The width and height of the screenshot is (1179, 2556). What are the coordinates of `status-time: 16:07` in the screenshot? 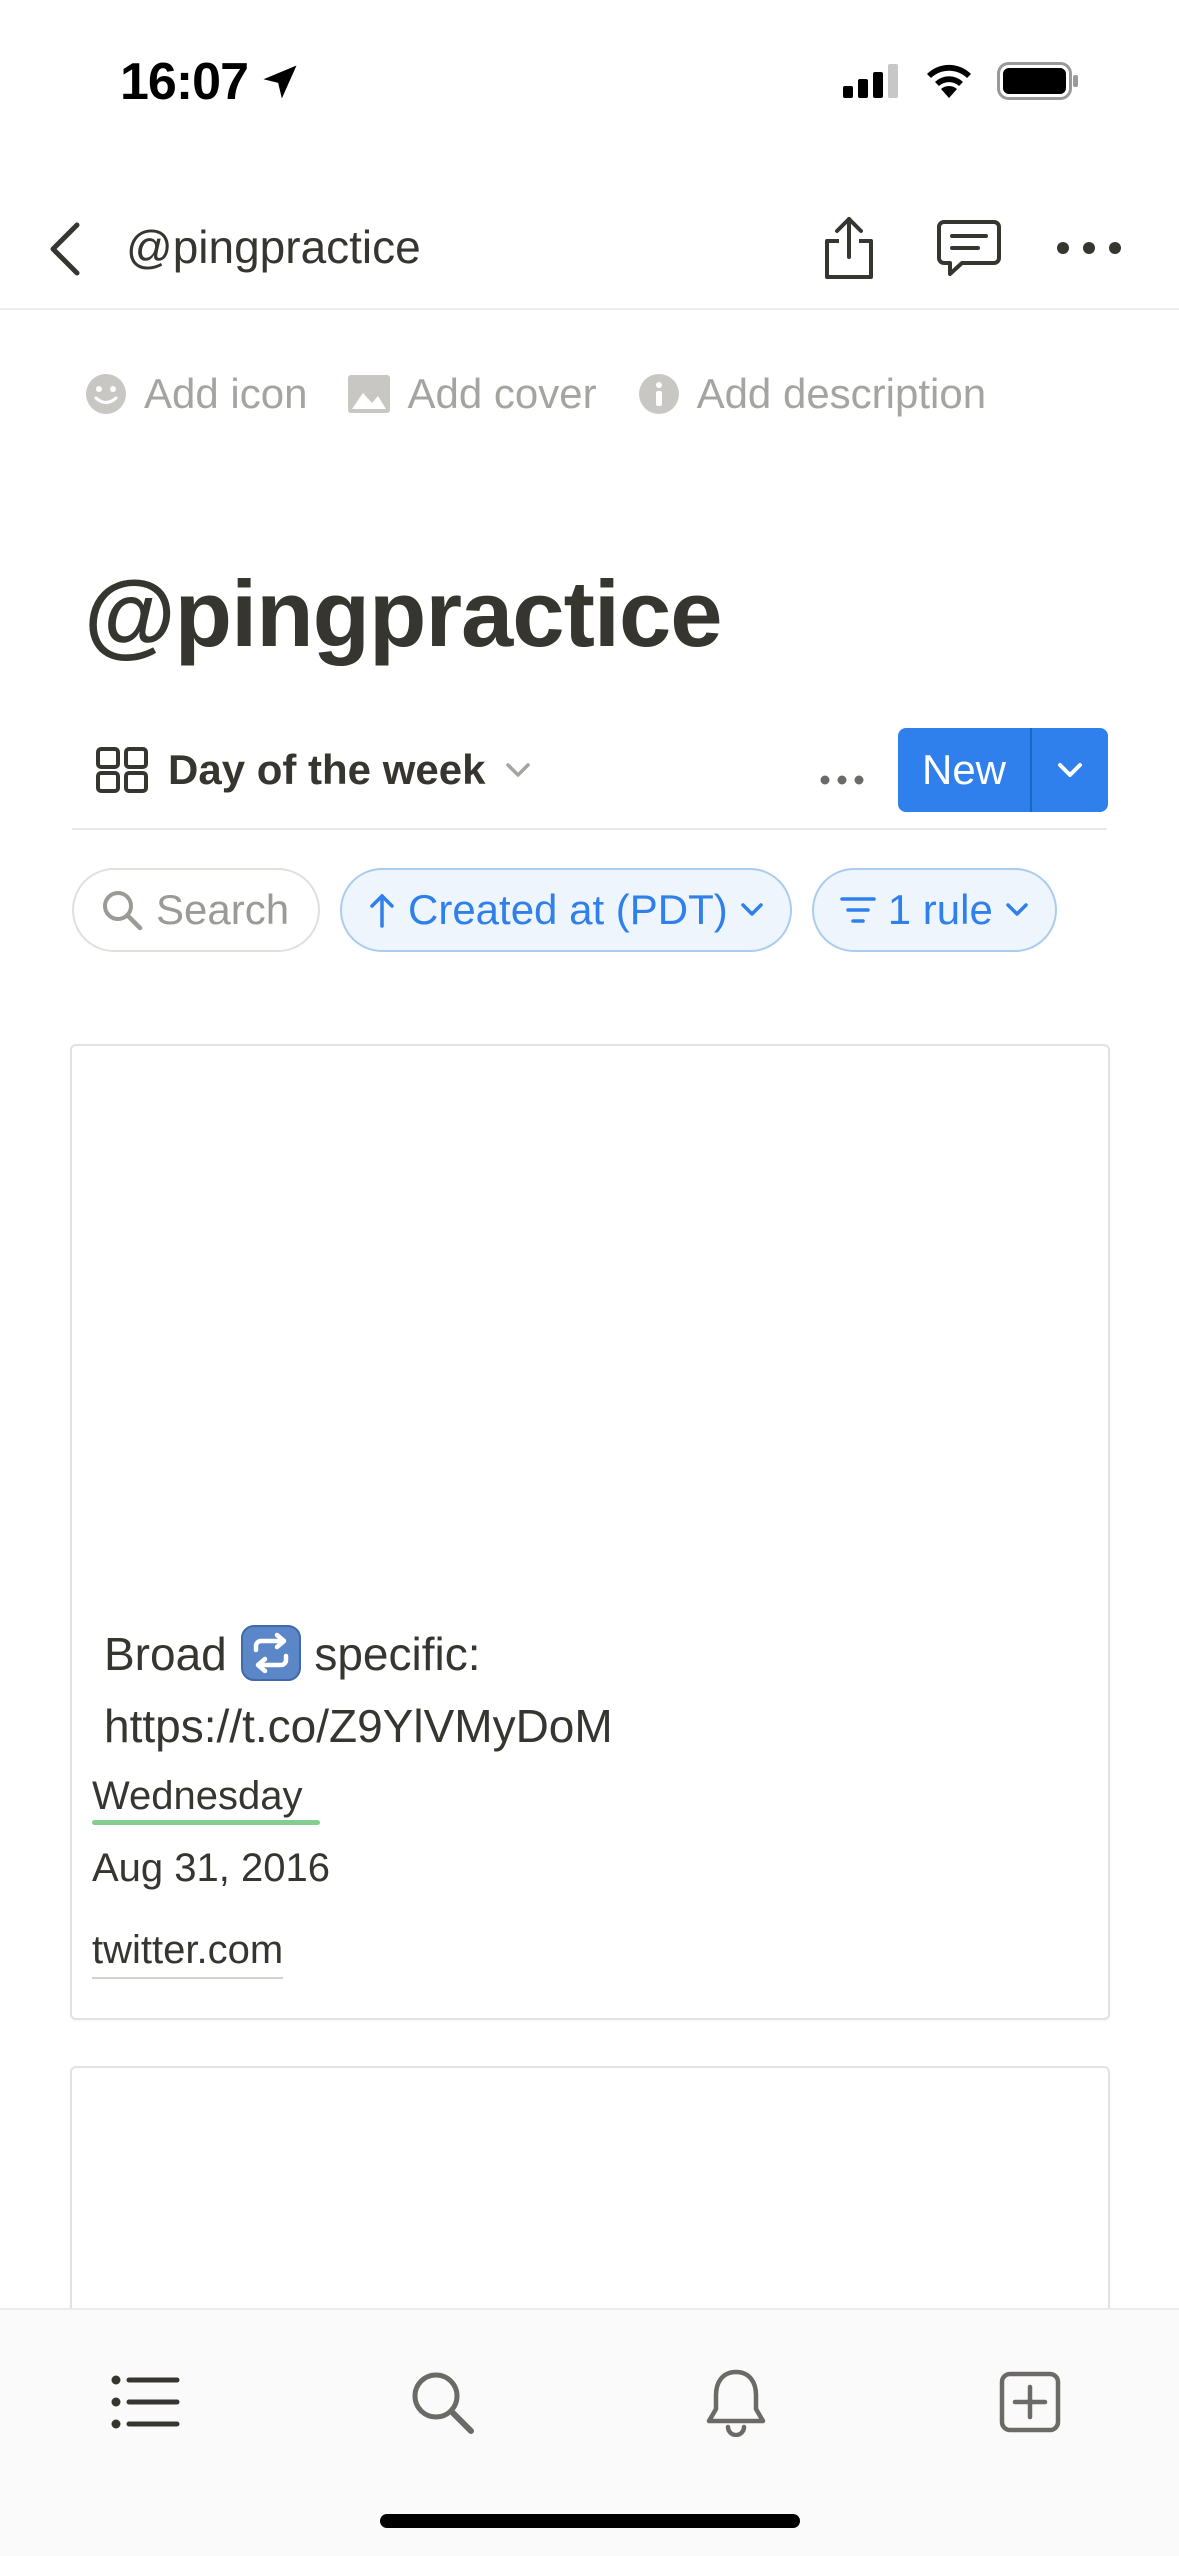 It's located at (184, 82).